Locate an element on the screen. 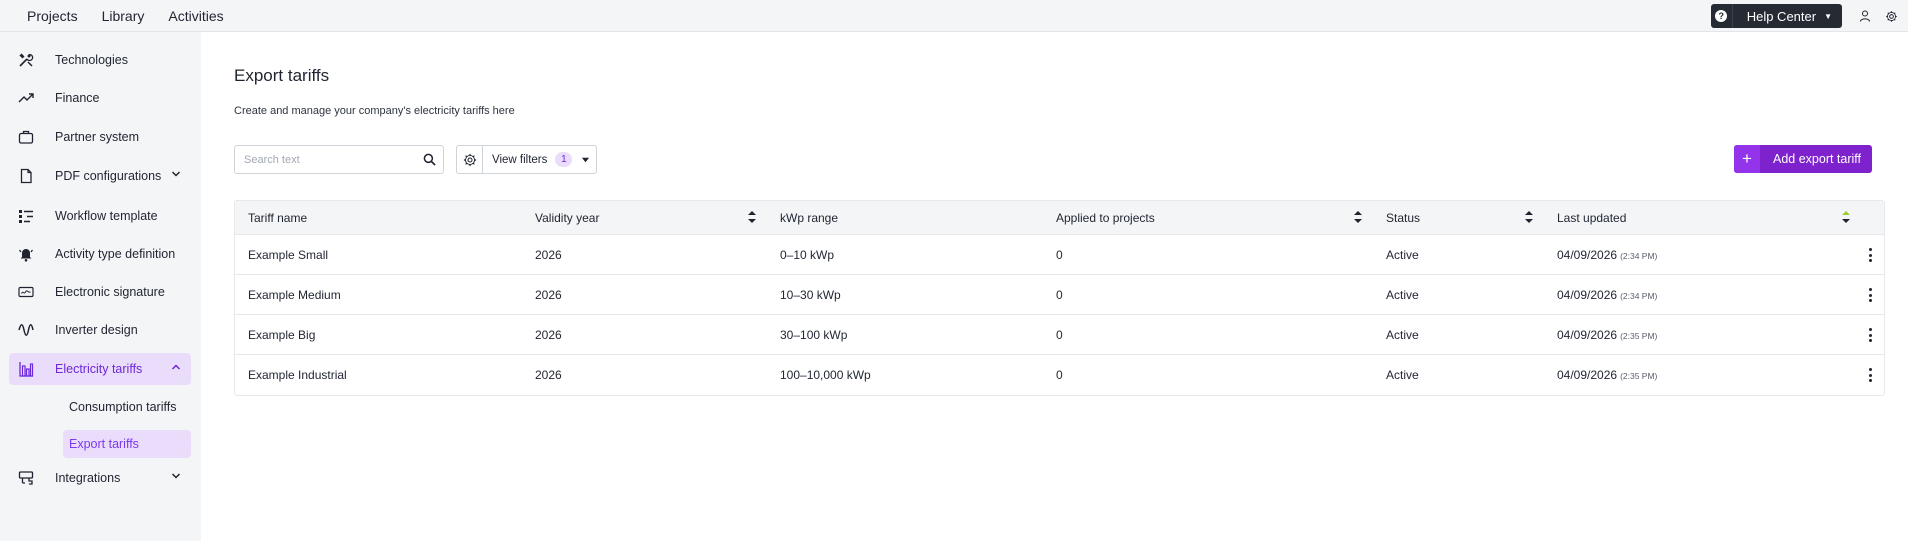 This screenshot has width=1908, height=541. column-header-tariff-name: Tariff name is located at coordinates (277, 218).